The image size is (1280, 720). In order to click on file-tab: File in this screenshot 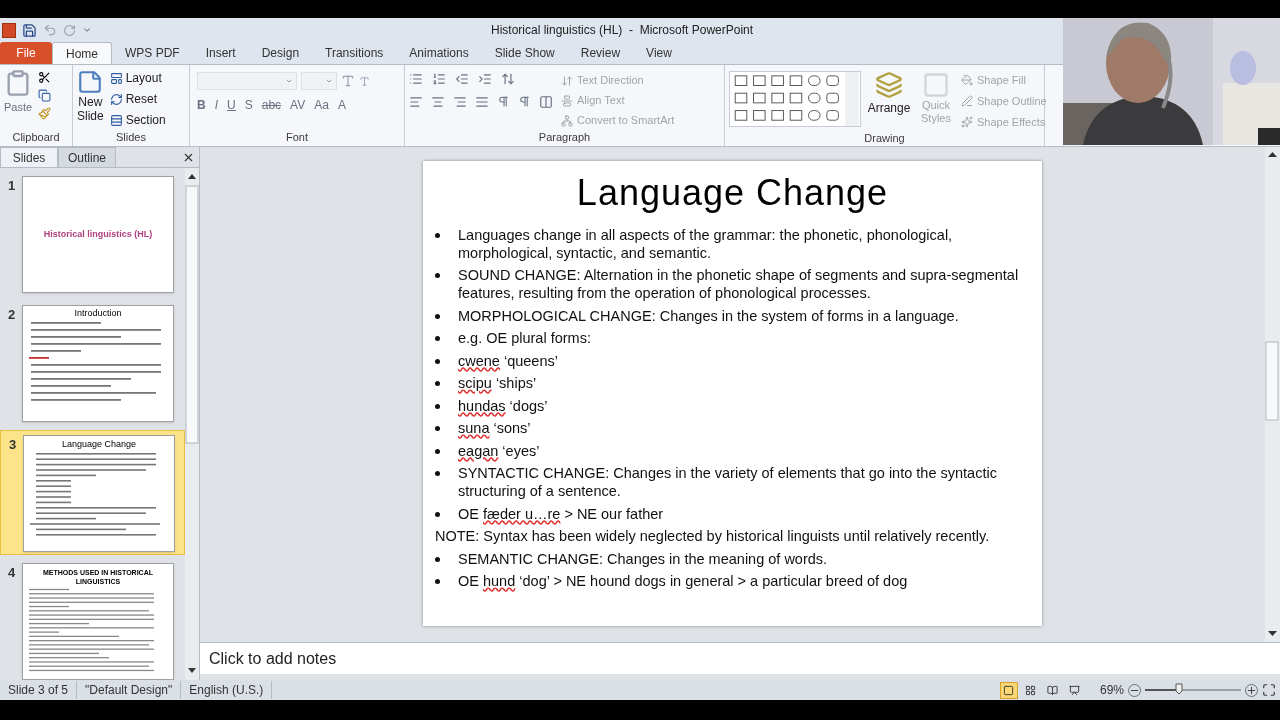, I will do `click(26, 53)`.